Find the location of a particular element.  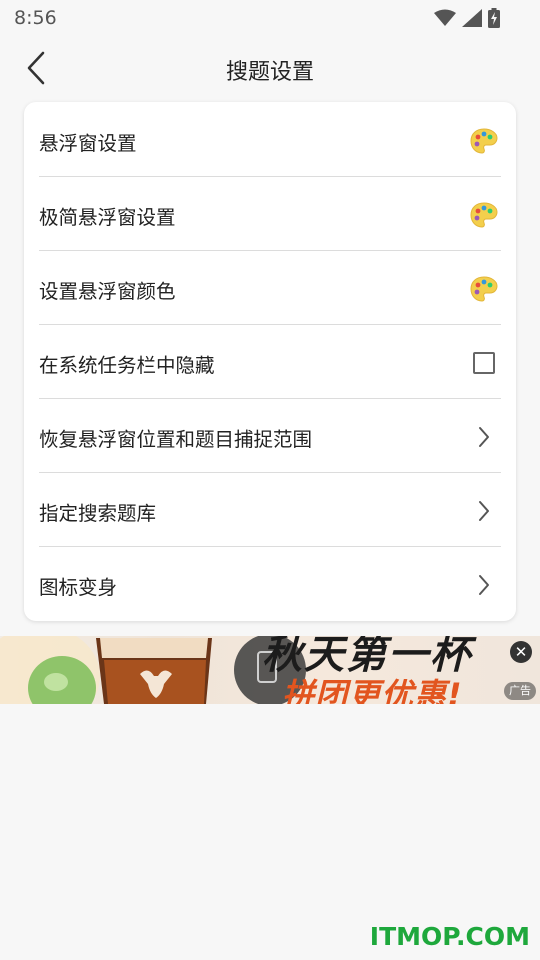

checkbox-wrapper is located at coordinates (484, 363).